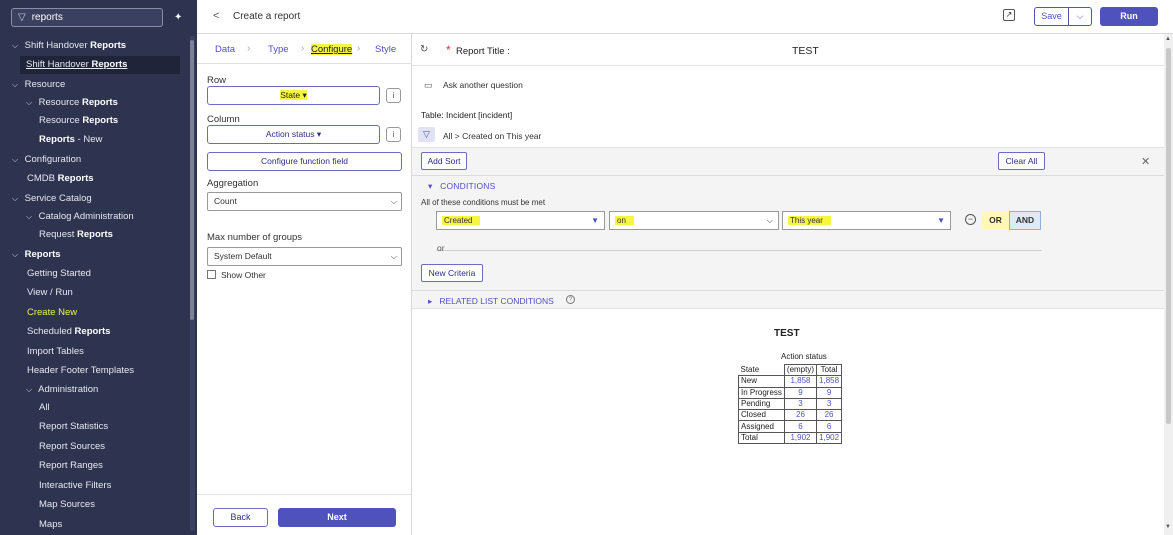  I want to click on or-button: OR, so click(995, 220).